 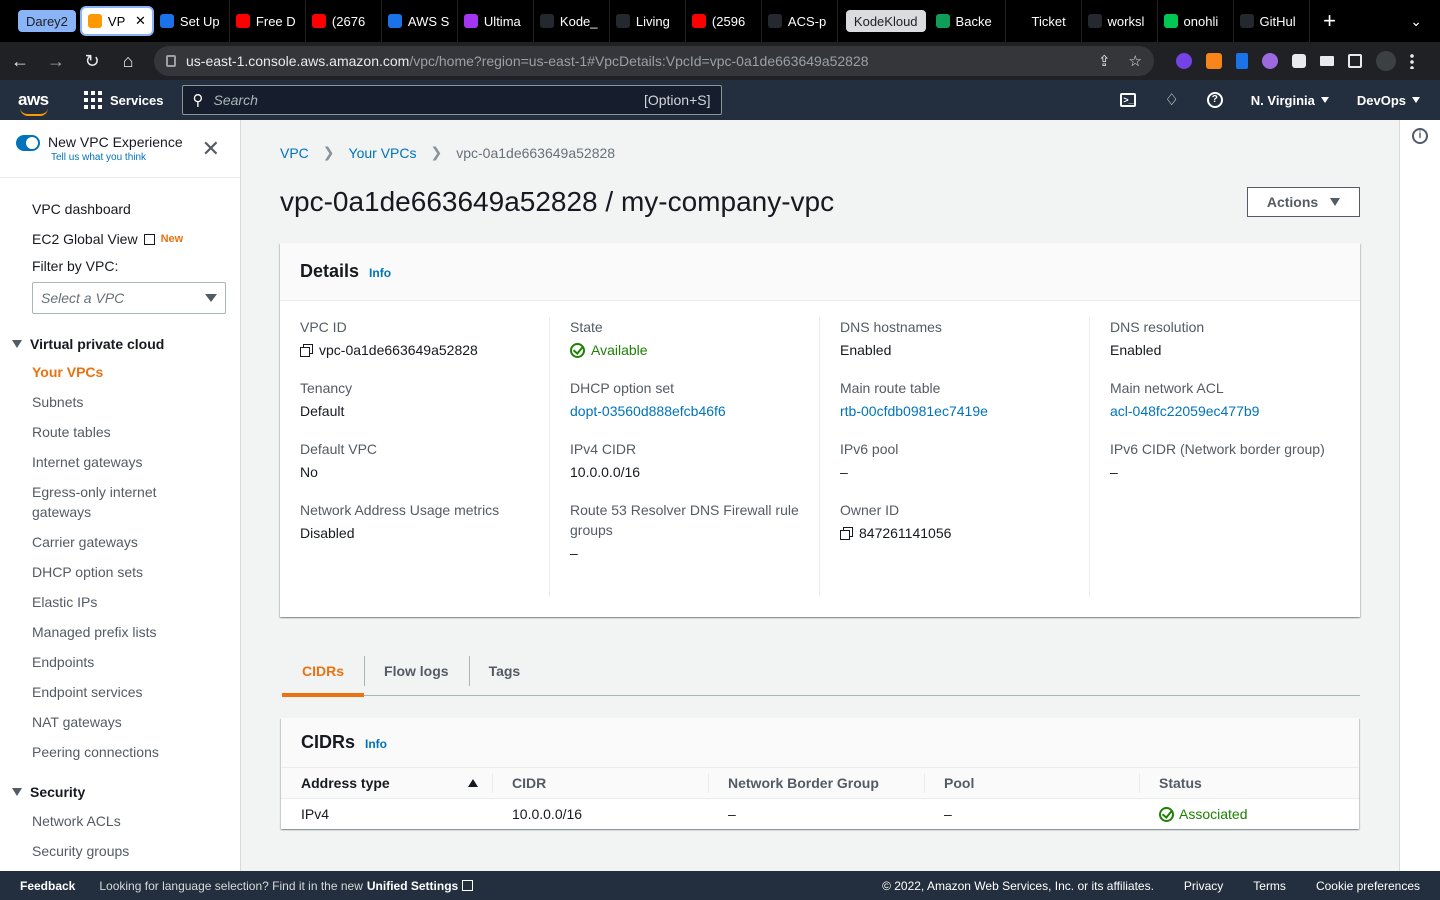 I want to click on sidebar-item-internet-gateways: Internet gateways, so click(x=100, y=462).